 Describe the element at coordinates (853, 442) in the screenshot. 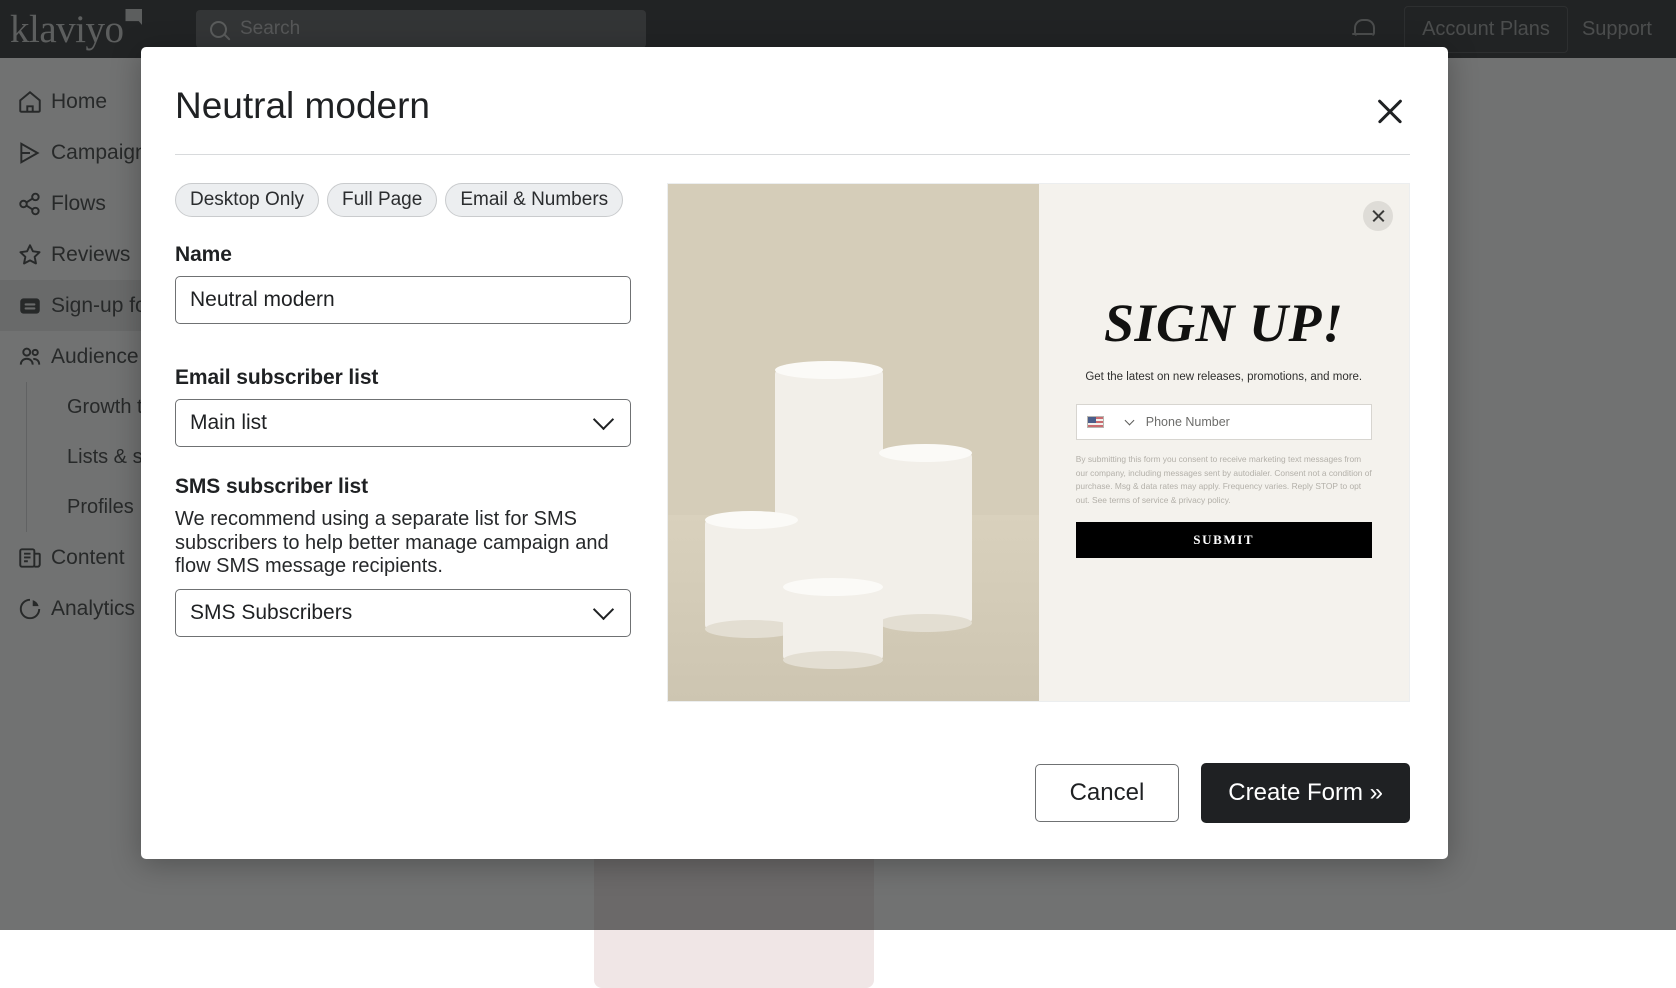

I see `preview-photo` at that location.